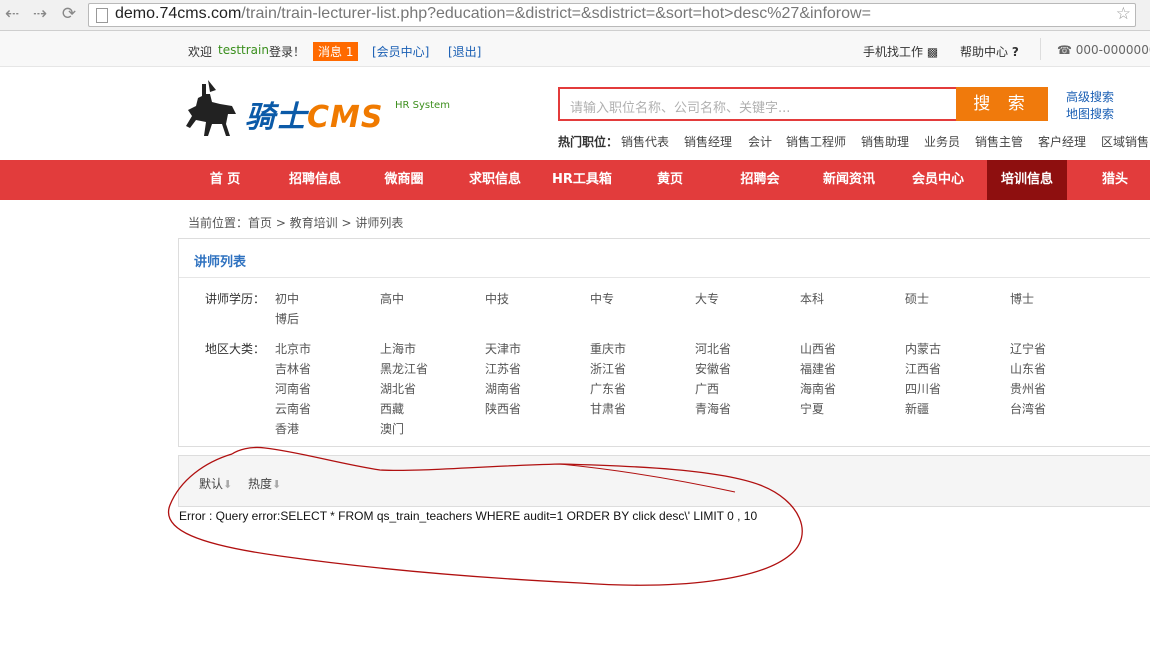 The height and width of the screenshot is (669, 1150). What do you see at coordinates (708, 141) in the screenshot?
I see `hot-job-link: 销售经理` at bounding box center [708, 141].